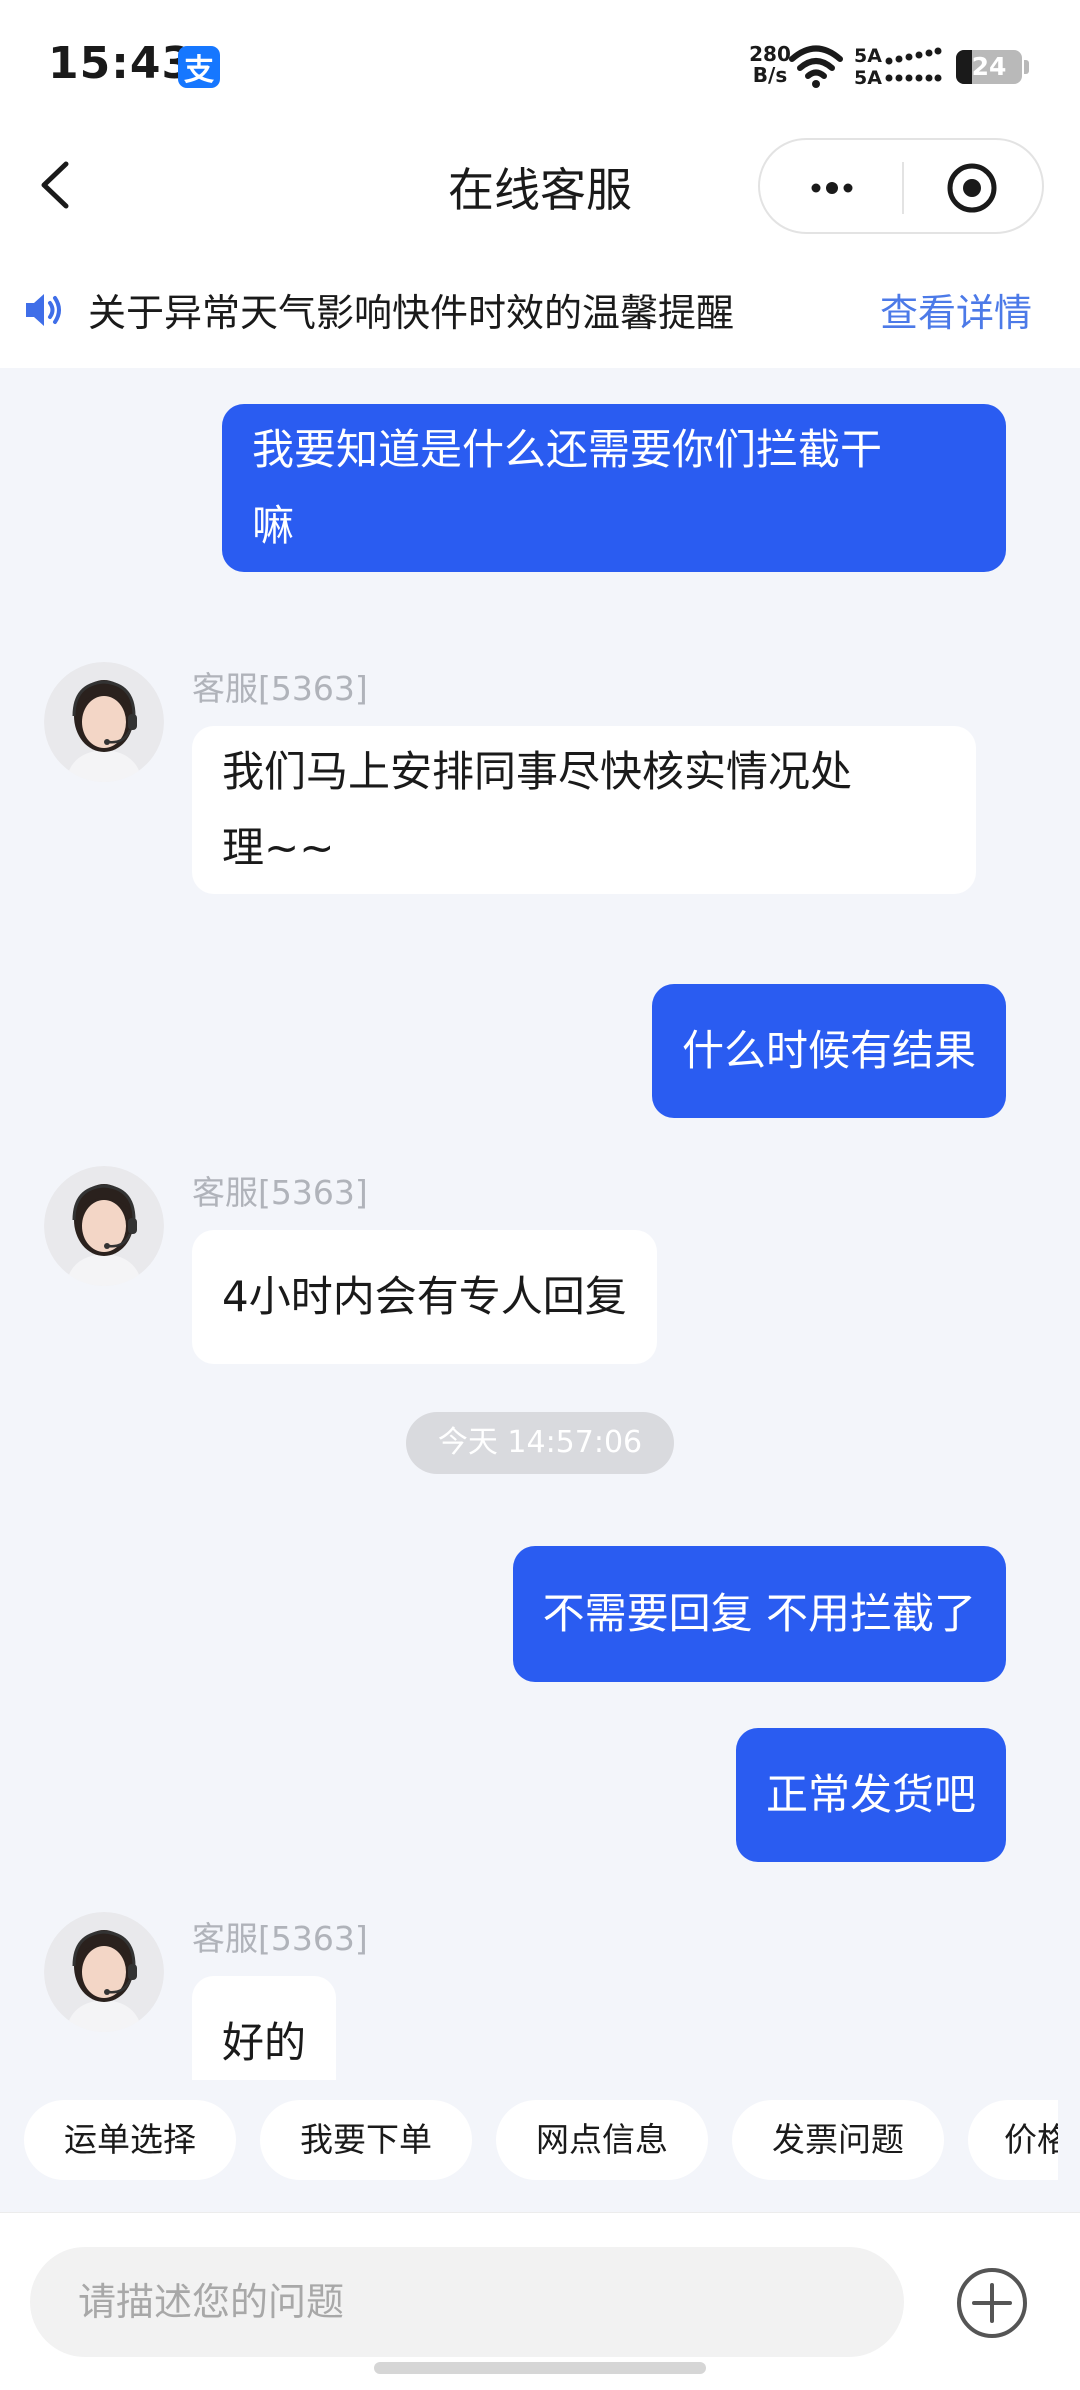 The height and width of the screenshot is (2390, 1080). What do you see at coordinates (43, 310) in the screenshot?
I see `speaker-icon` at bounding box center [43, 310].